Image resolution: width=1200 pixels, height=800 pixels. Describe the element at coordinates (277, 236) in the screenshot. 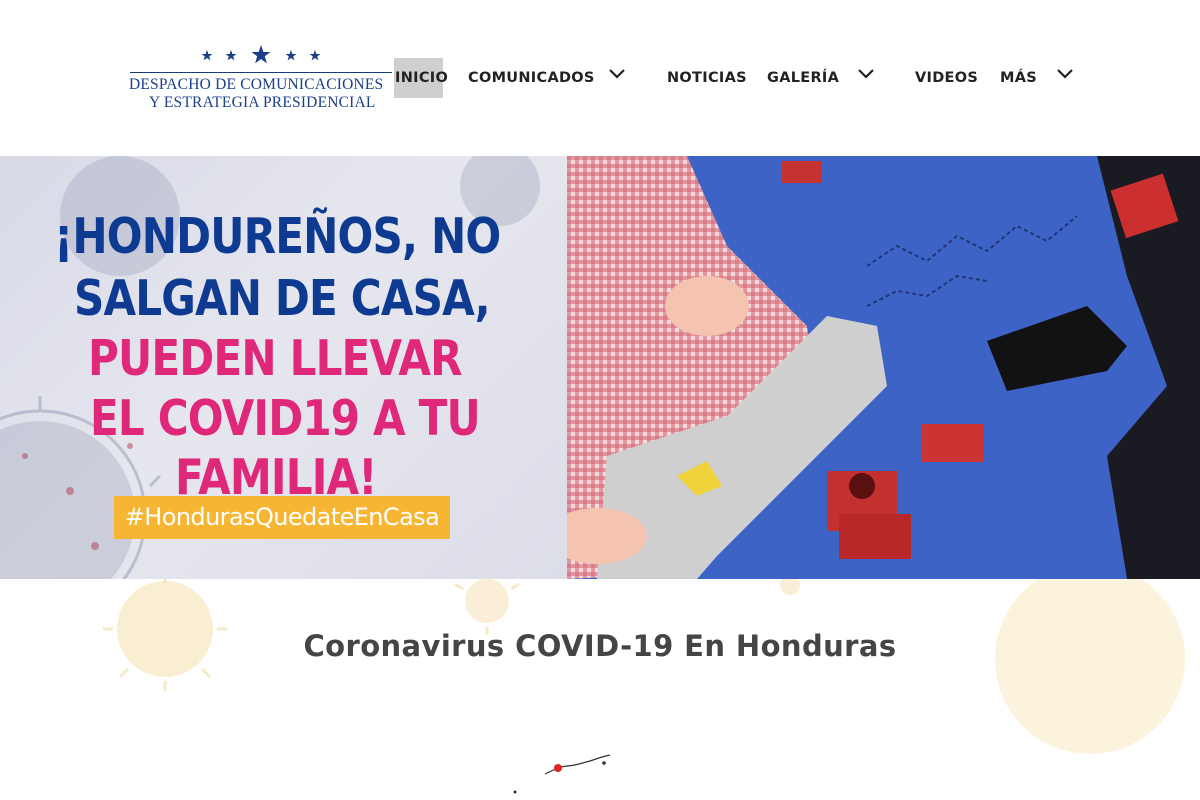

I see `hero-headline-line1: ¡HONDUREÑOS, NO` at that location.